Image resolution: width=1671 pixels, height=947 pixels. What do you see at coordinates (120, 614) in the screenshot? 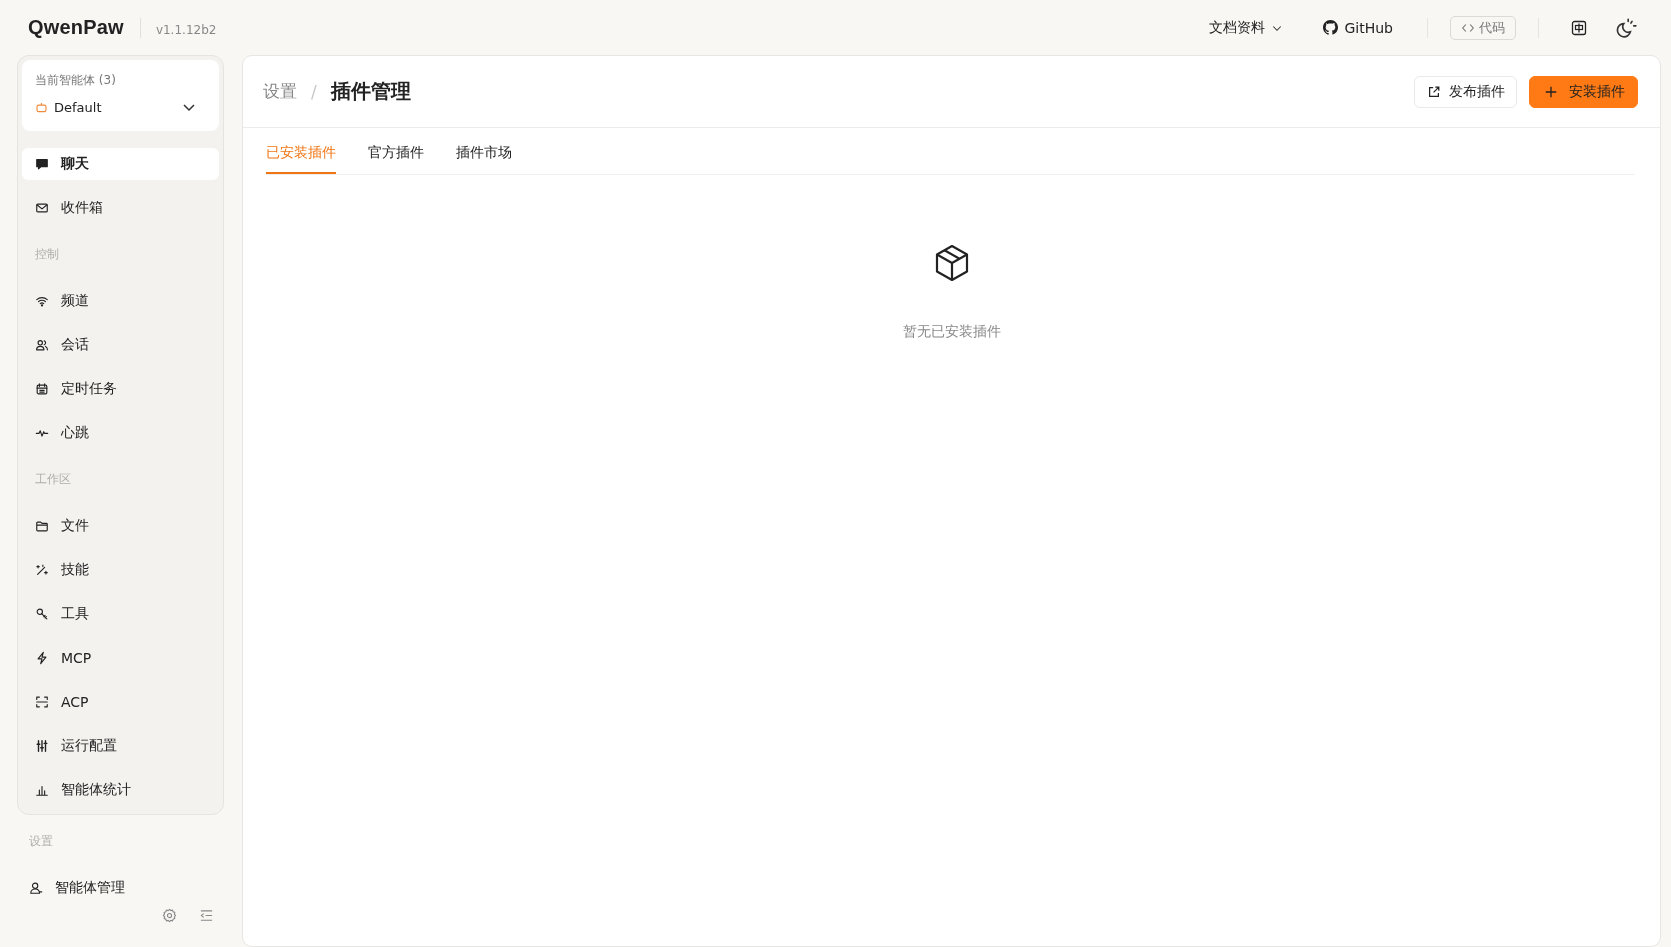
I see `sidebar-item: 工具` at bounding box center [120, 614].